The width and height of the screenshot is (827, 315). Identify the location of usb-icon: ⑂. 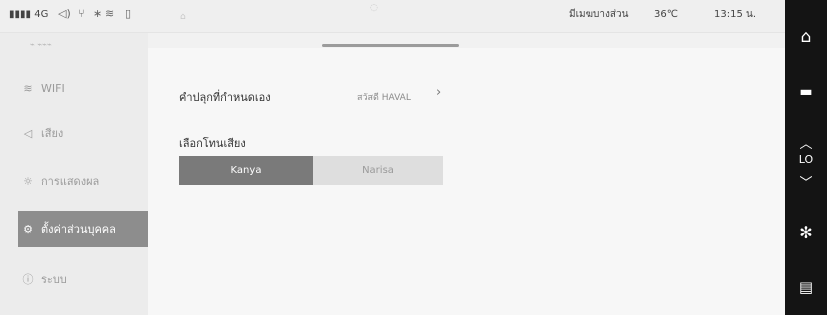
(81, 13).